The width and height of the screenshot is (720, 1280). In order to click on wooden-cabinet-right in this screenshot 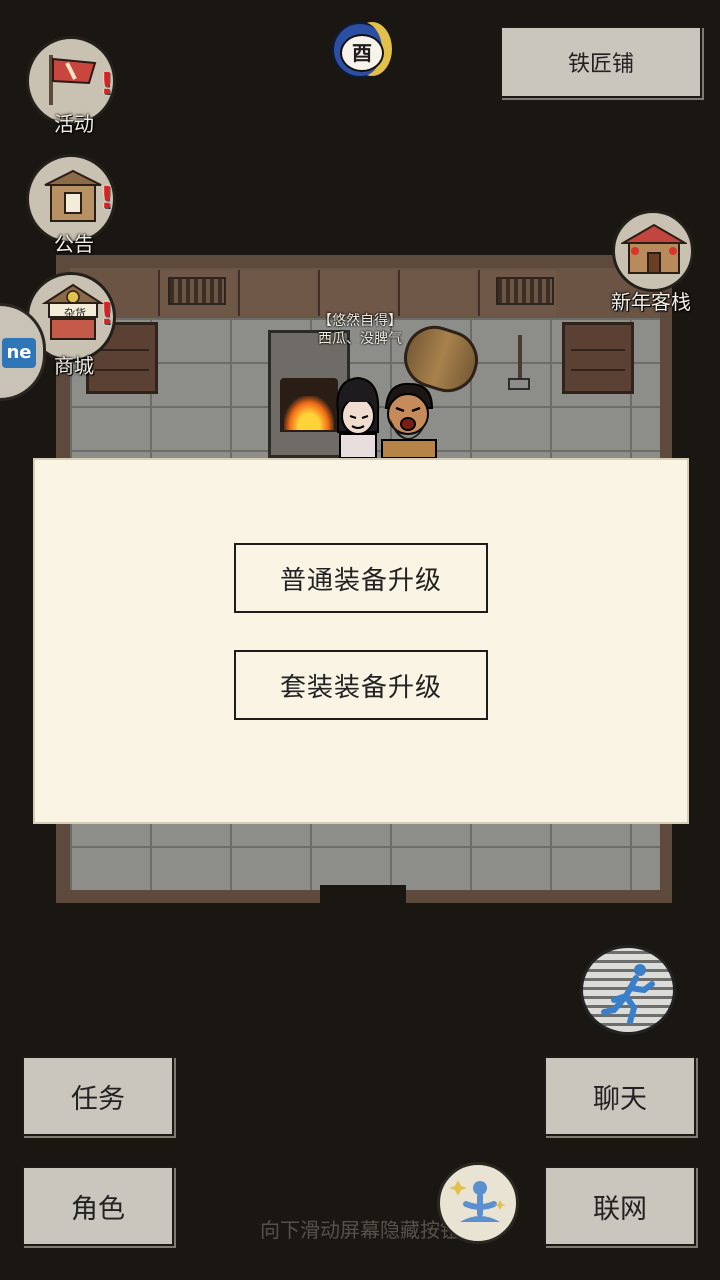, I will do `click(598, 358)`.